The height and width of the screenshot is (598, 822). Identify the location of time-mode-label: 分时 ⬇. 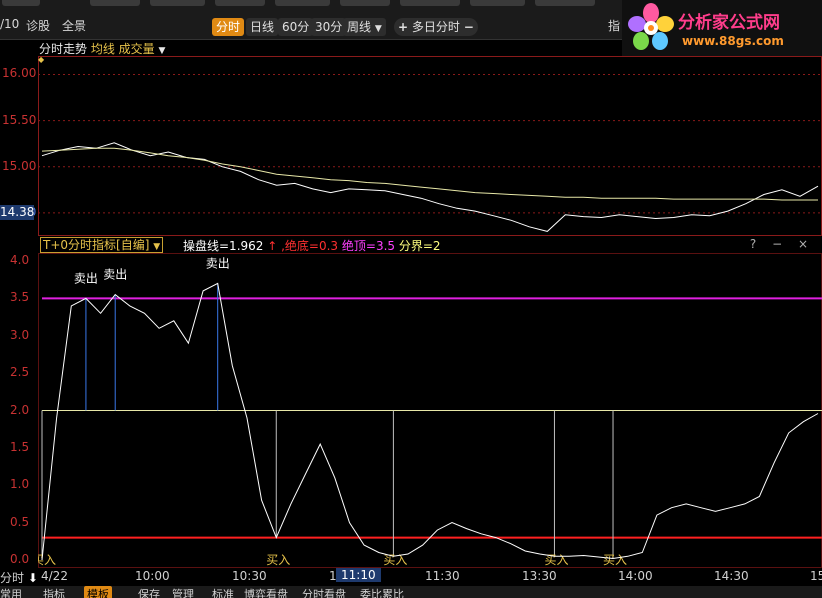
(19, 577).